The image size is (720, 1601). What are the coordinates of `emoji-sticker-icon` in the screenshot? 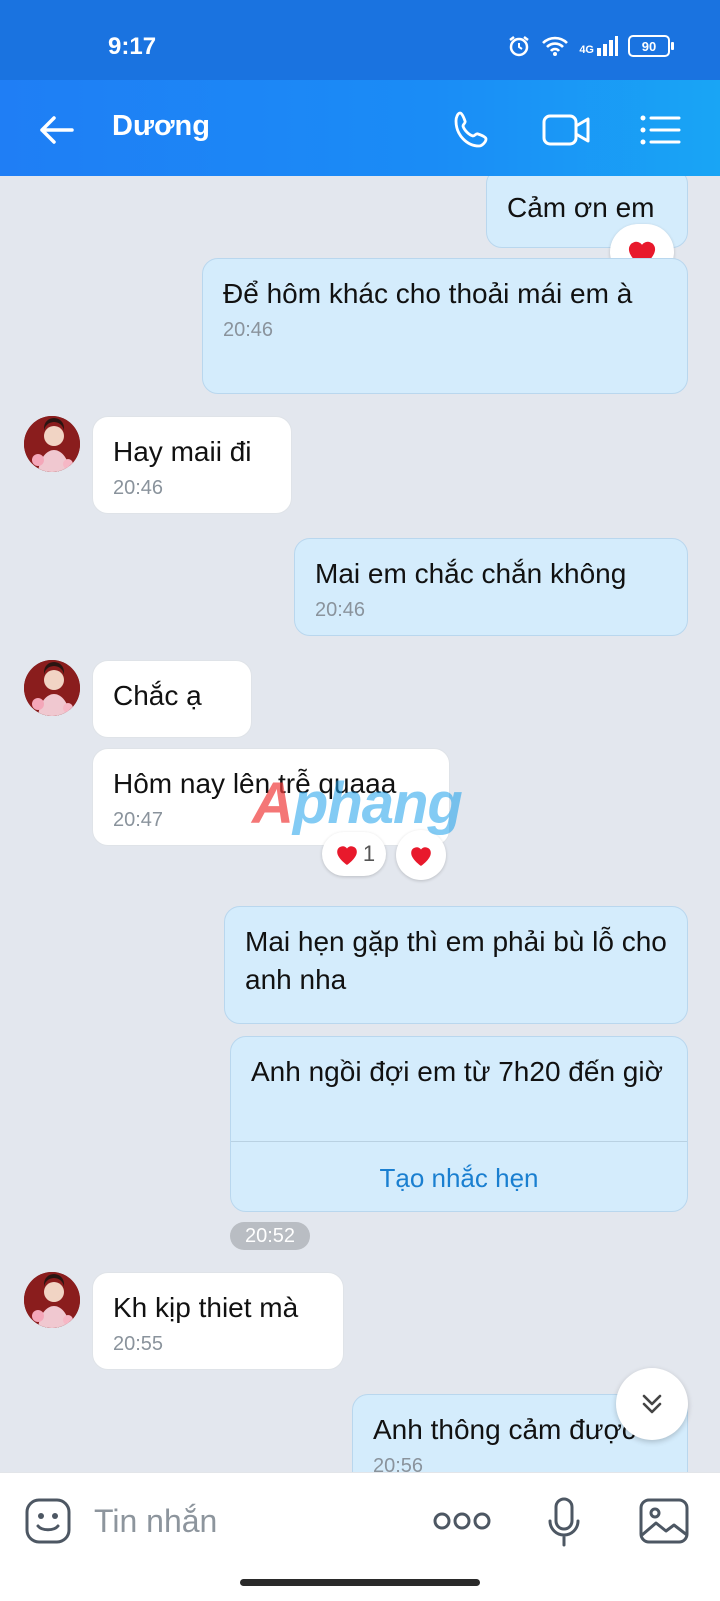 It's located at (48, 1521).